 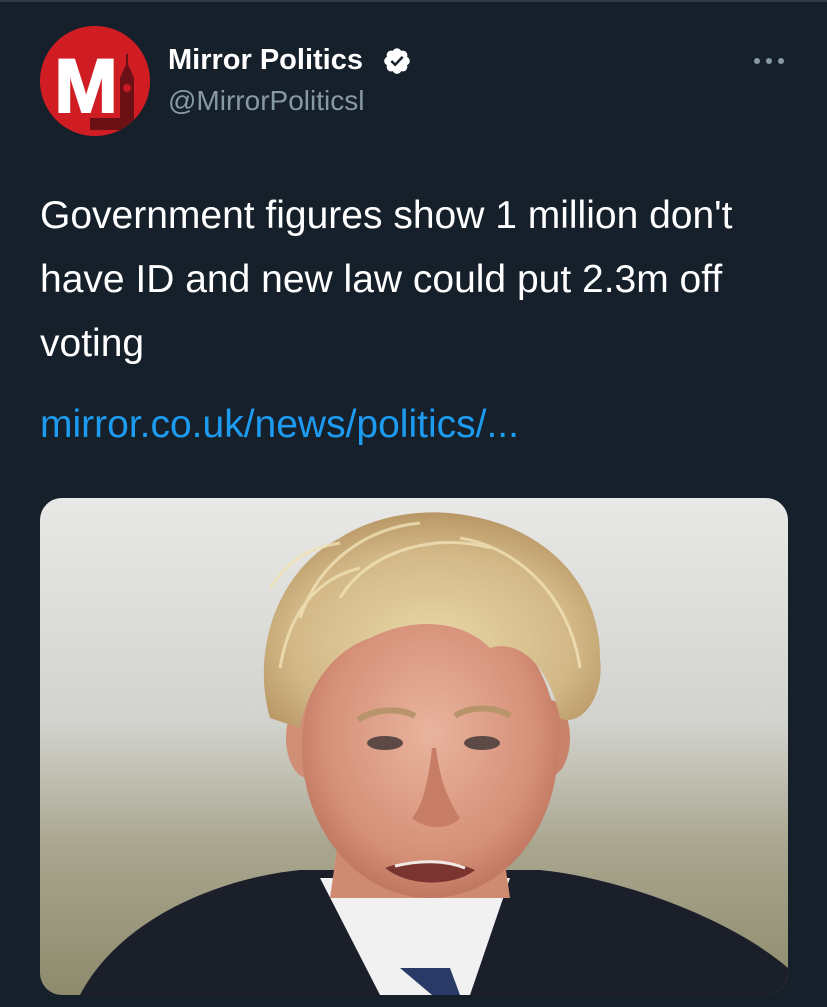 I want to click on more-options-icon, so click(x=769, y=61).